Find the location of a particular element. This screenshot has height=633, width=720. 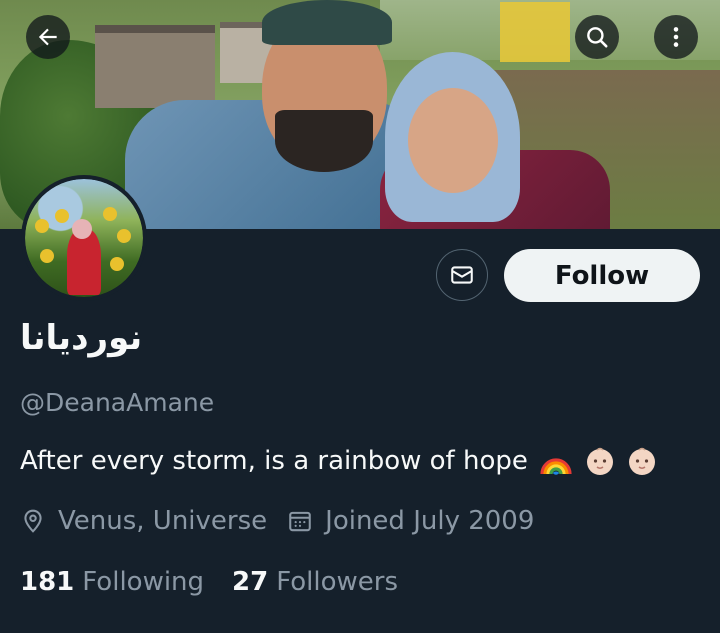

profile-stats: 181 Following 27 Followers is located at coordinates (223, 582).